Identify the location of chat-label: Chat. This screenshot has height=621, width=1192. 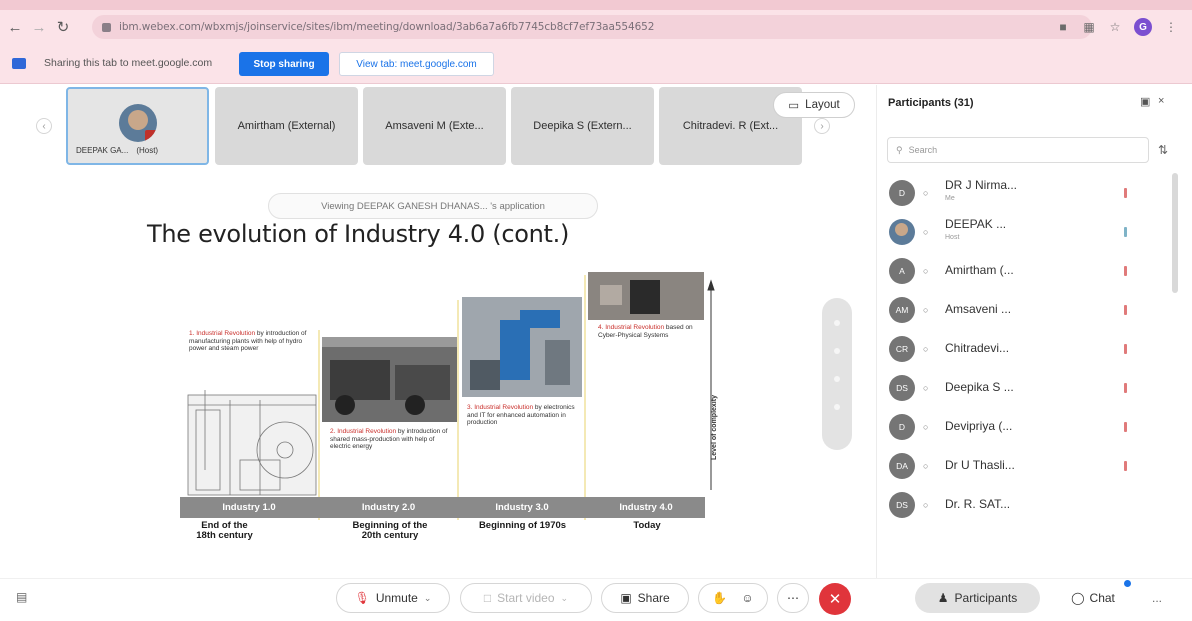
(1102, 598).